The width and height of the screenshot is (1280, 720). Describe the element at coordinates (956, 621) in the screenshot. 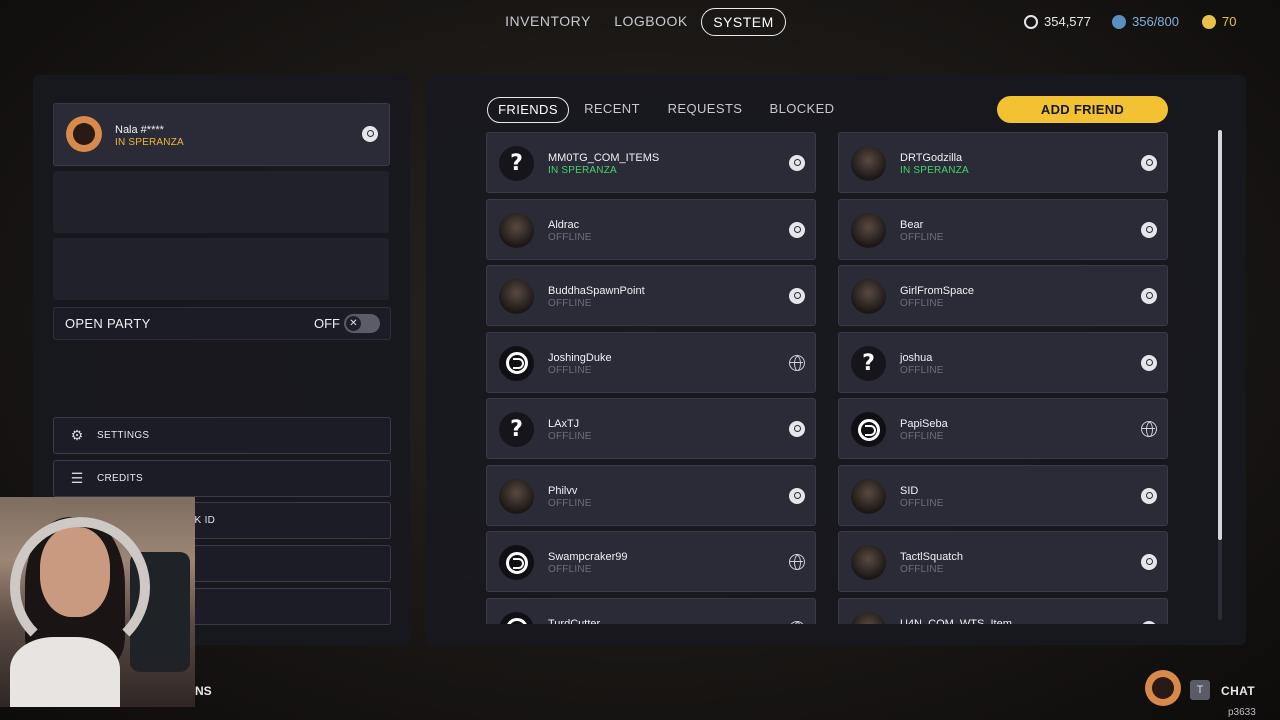

I see `friend-name: U4N_COM_WTS_Item` at that location.